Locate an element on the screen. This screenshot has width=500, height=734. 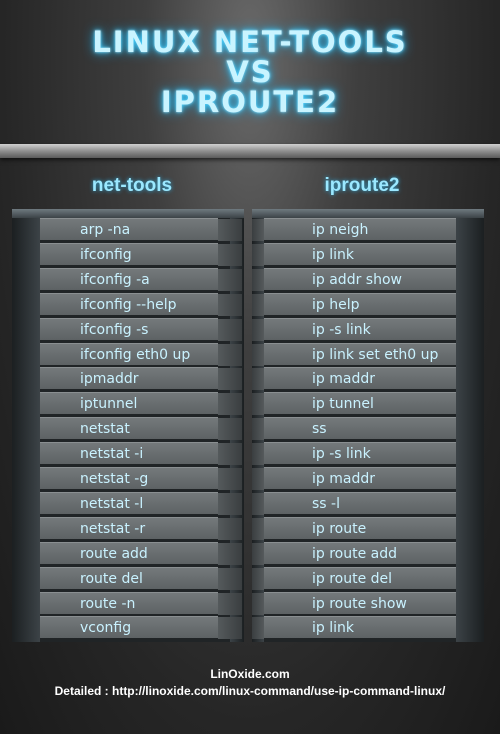
net-tools-command: arp -na is located at coordinates (105, 230).